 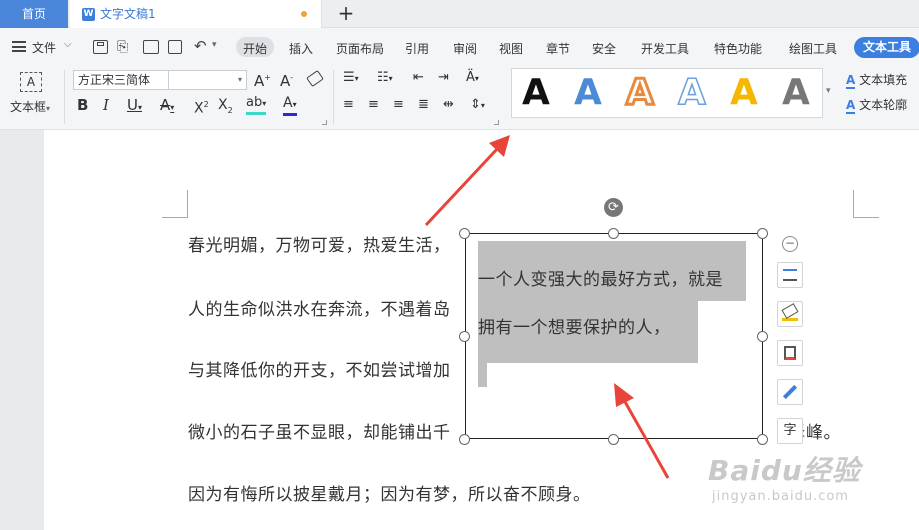 I want to click on annotation-arrow-up, so click(x=462, y=186).